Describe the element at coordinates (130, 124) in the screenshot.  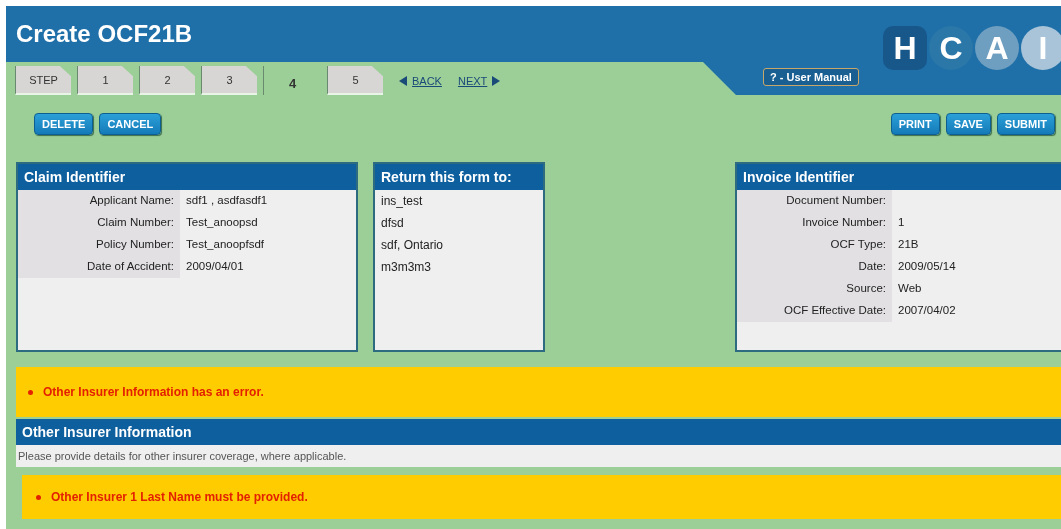
I see `action-button: CANCEL` at that location.